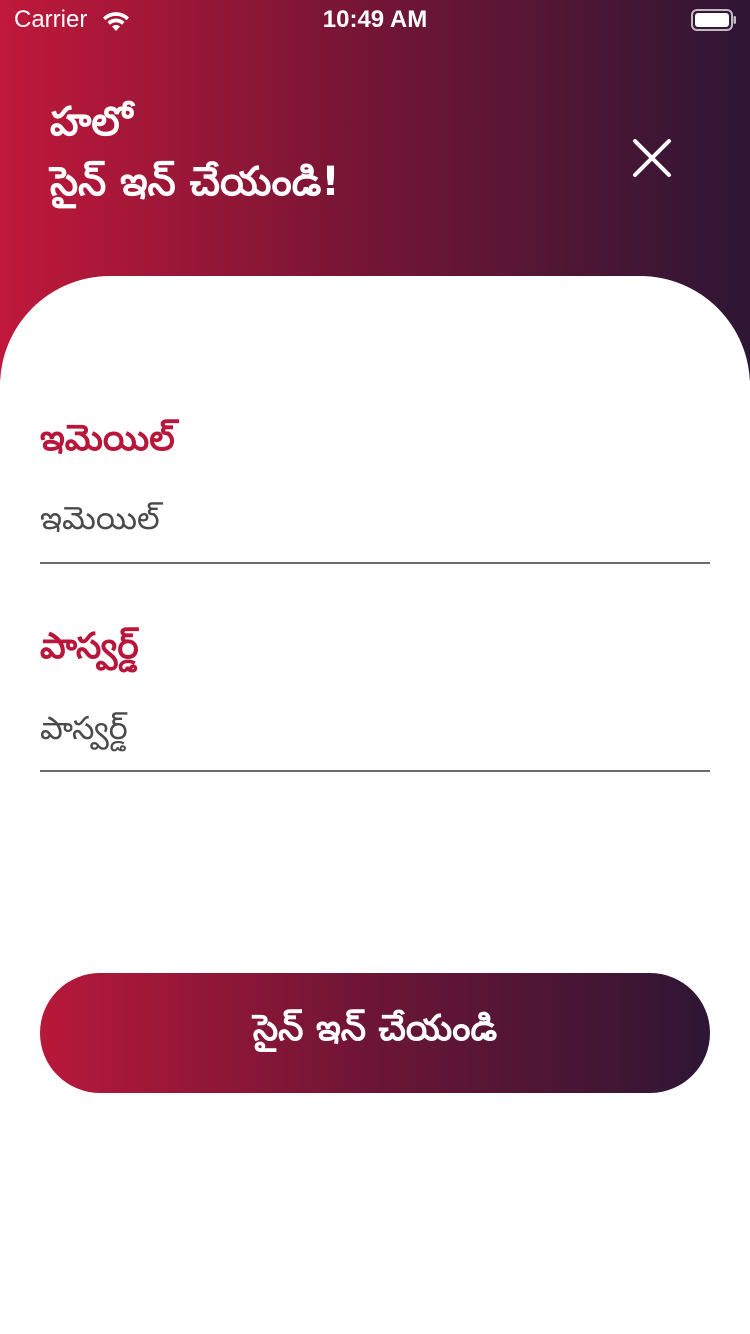  Describe the element at coordinates (195, 152) in the screenshot. I see `greeting-title: హలో సైన్ ఇన్ చేయండి!` at that location.